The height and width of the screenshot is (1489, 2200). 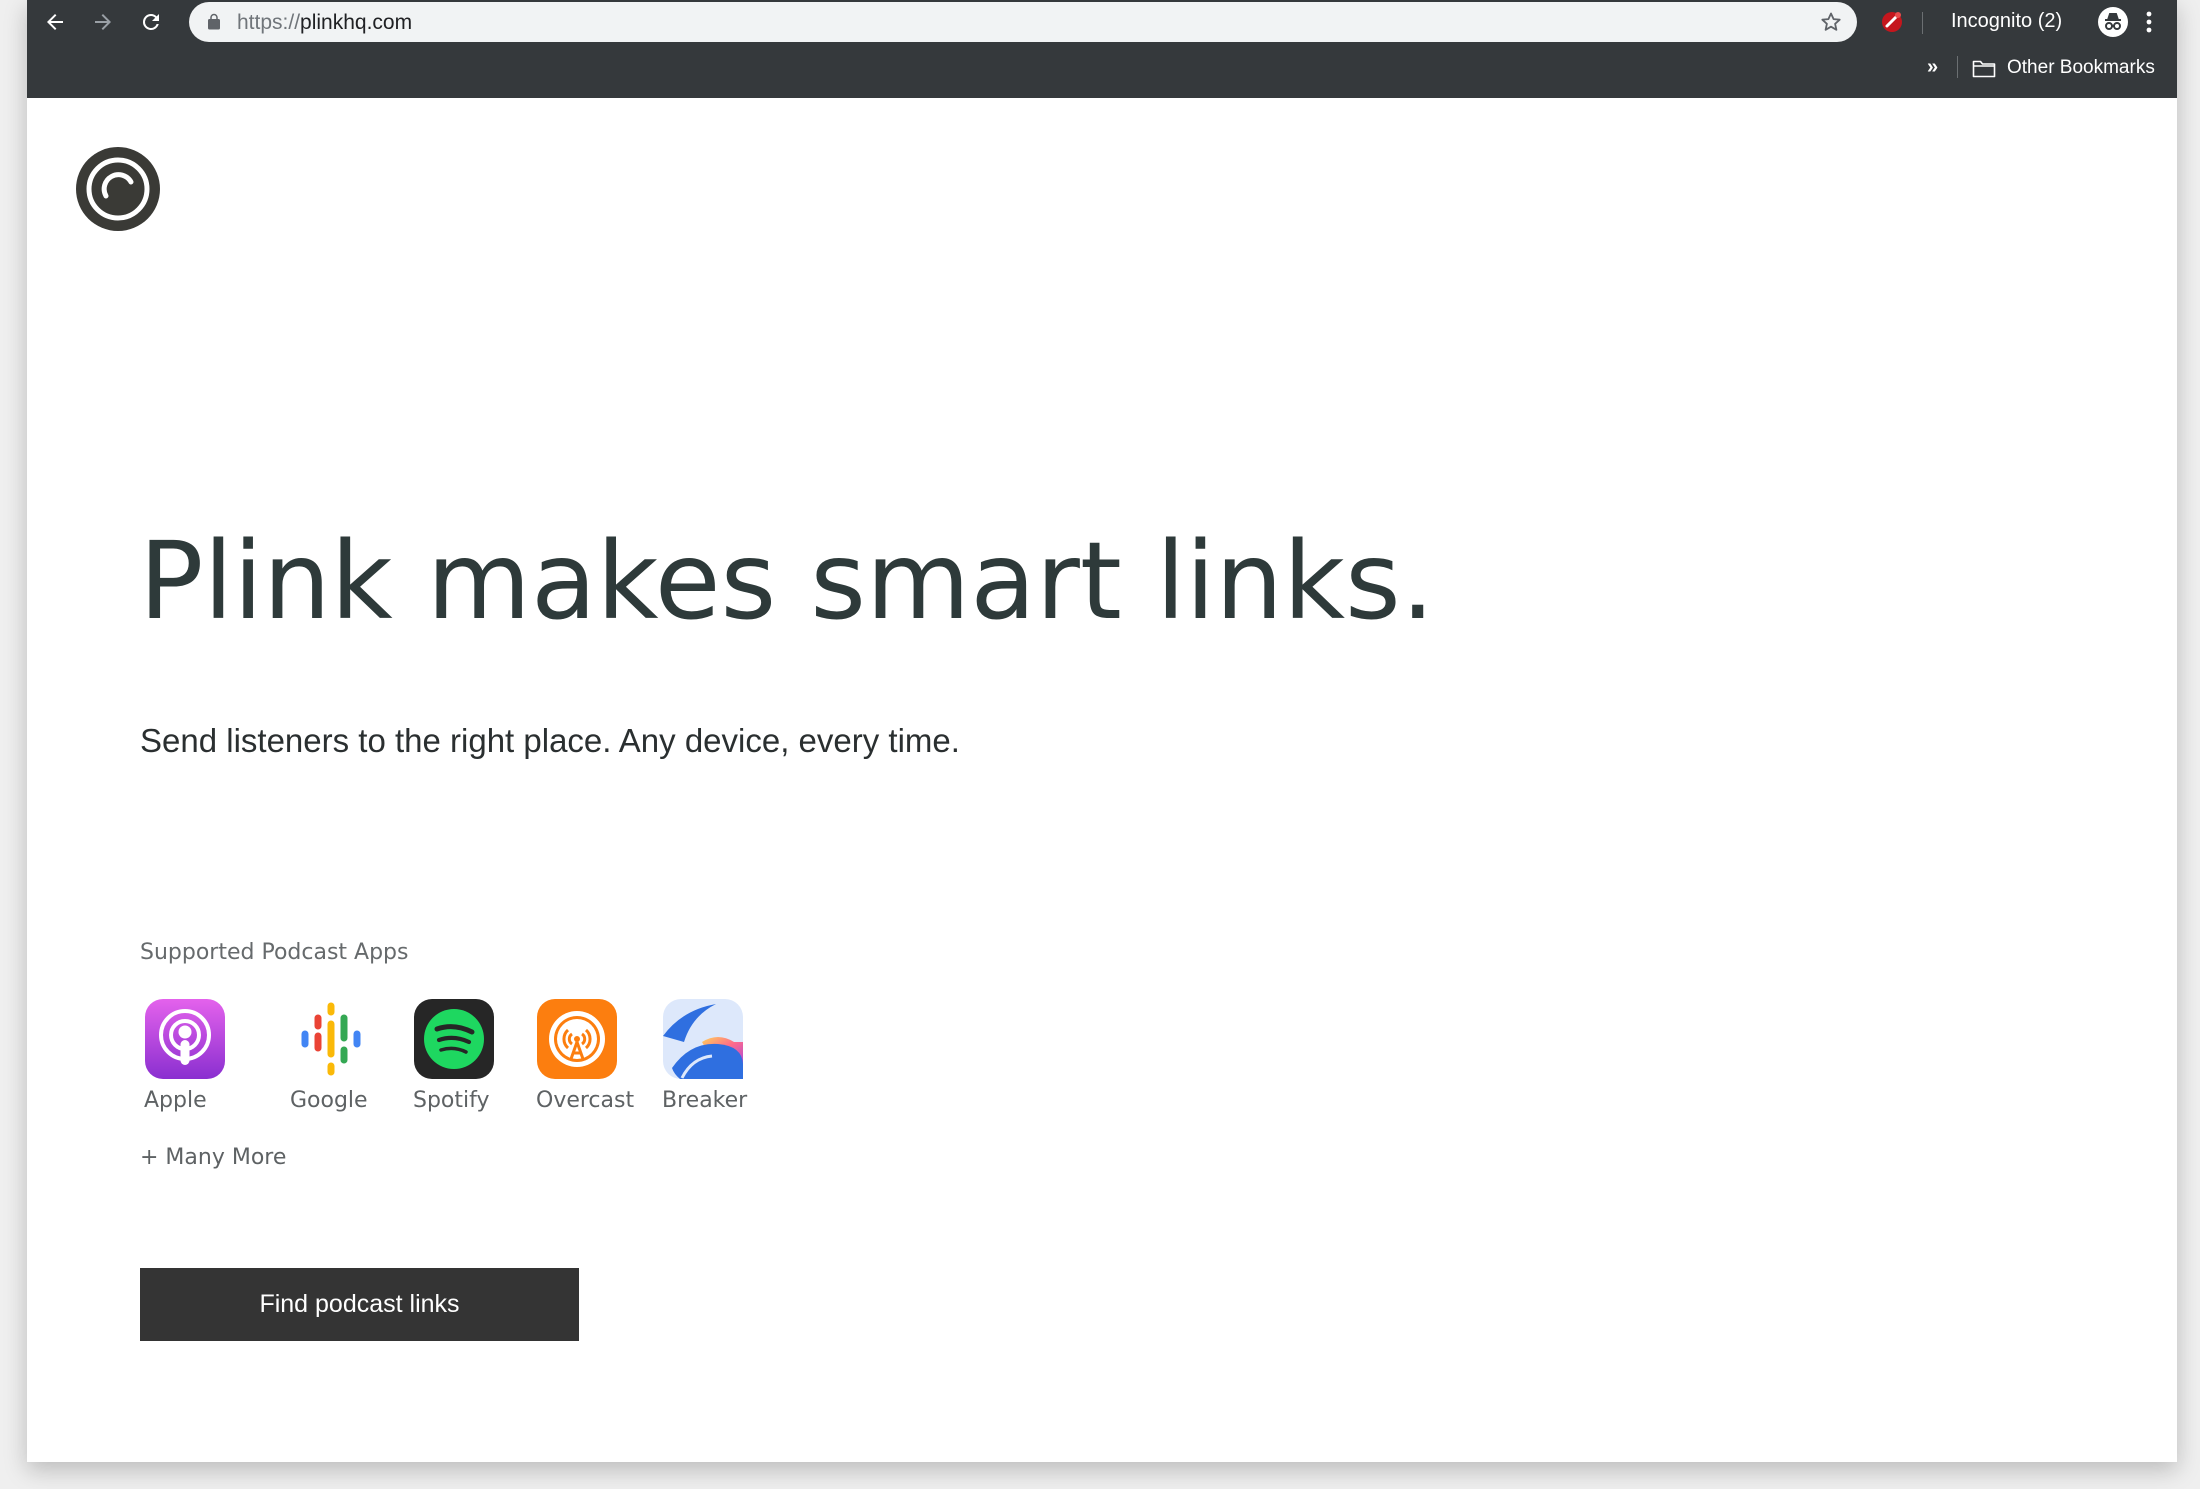 I want to click on address-bar: https://plinkhq.com, so click(x=1023, y=22).